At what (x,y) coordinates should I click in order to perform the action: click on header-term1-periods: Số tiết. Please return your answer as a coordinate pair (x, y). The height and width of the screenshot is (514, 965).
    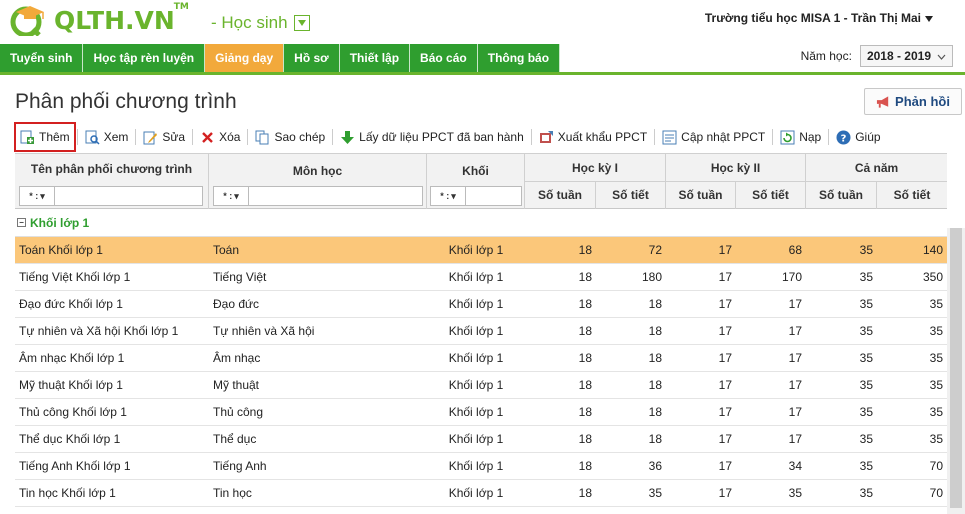
    Looking at the image, I should click on (631, 195).